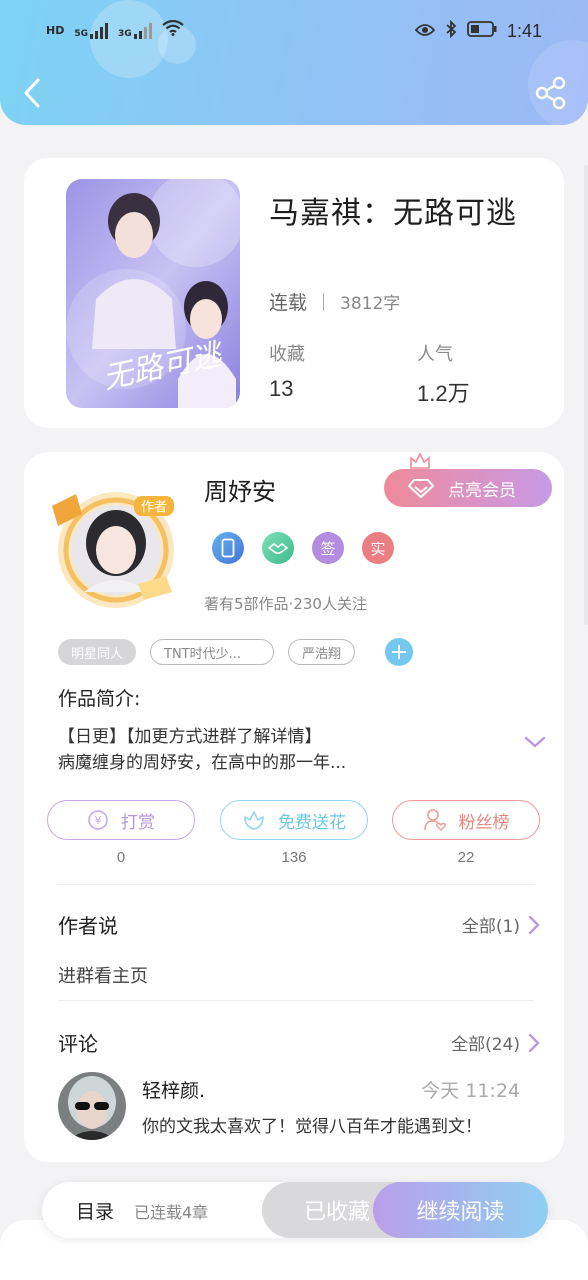 Image resolution: width=588 pixels, height=1280 pixels. What do you see at coordinates (490, 927) in the screenshot?
I see `author-says-count: 全部(1)` at bounding box center [490, 927].